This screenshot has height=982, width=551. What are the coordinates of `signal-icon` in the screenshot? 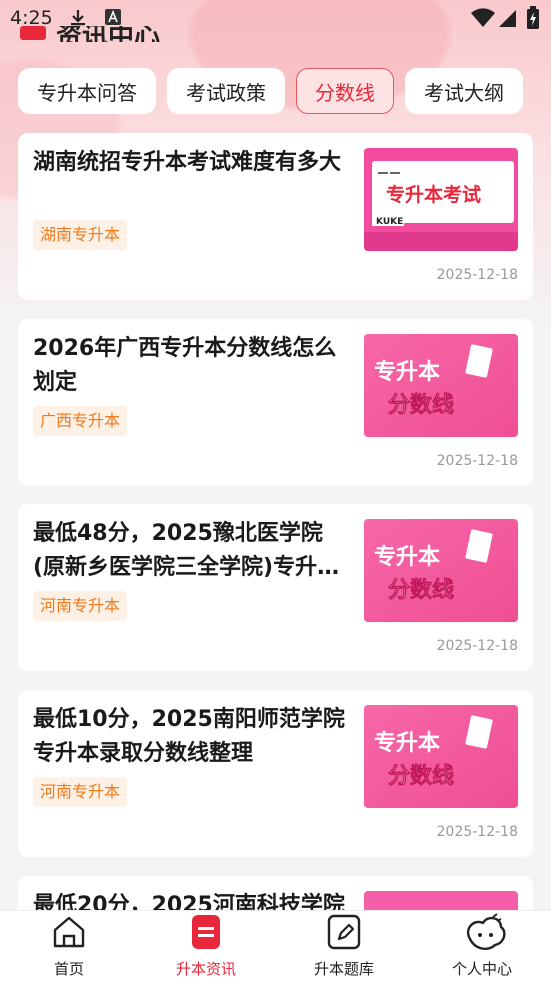 It's located at (508, 20).